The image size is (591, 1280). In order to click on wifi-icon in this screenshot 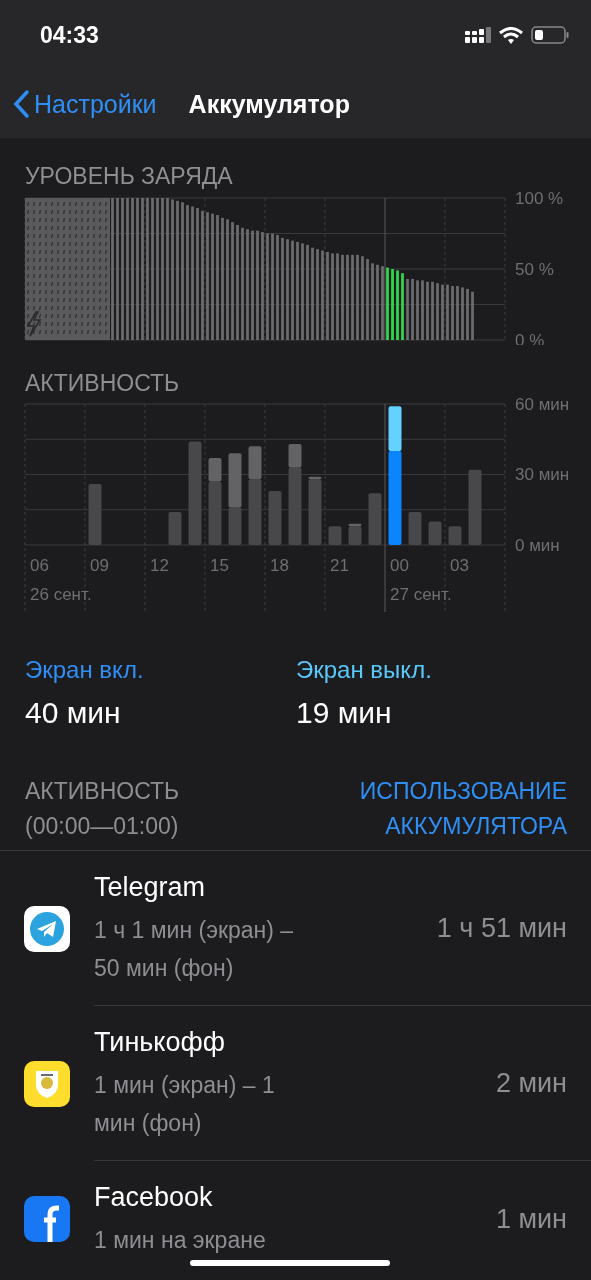, I will do `click(511, 35)`.